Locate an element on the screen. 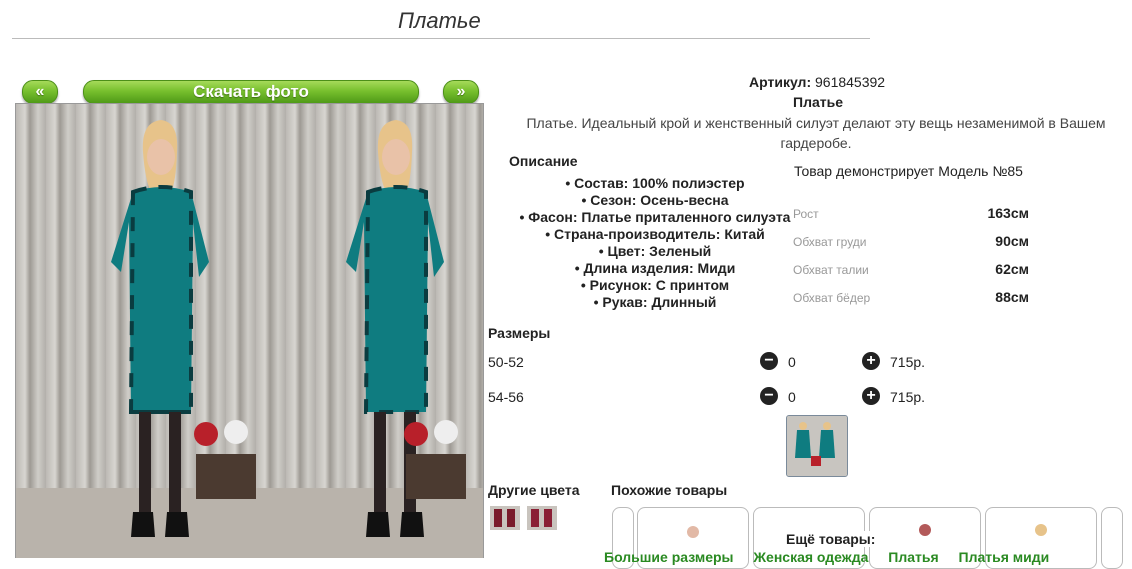 The width and height of the screenshot is (1132, 569). photo-thumbnail is located at coordinates (817, 446).